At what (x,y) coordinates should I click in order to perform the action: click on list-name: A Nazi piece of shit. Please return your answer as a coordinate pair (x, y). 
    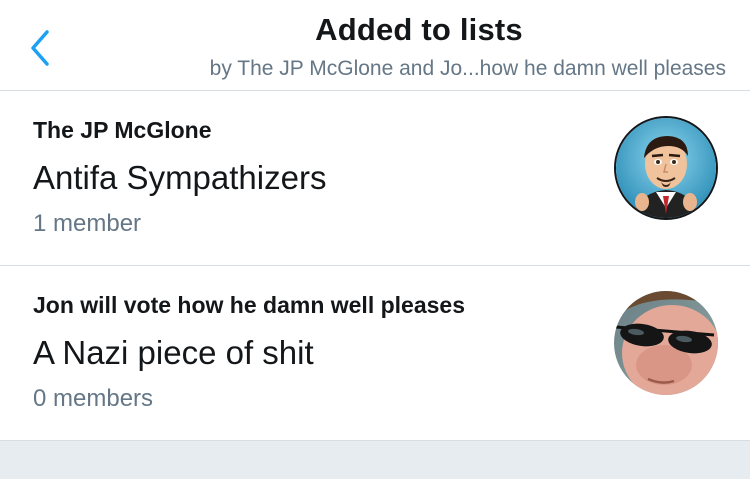
    Looking at the image, I should click on (173, 352).